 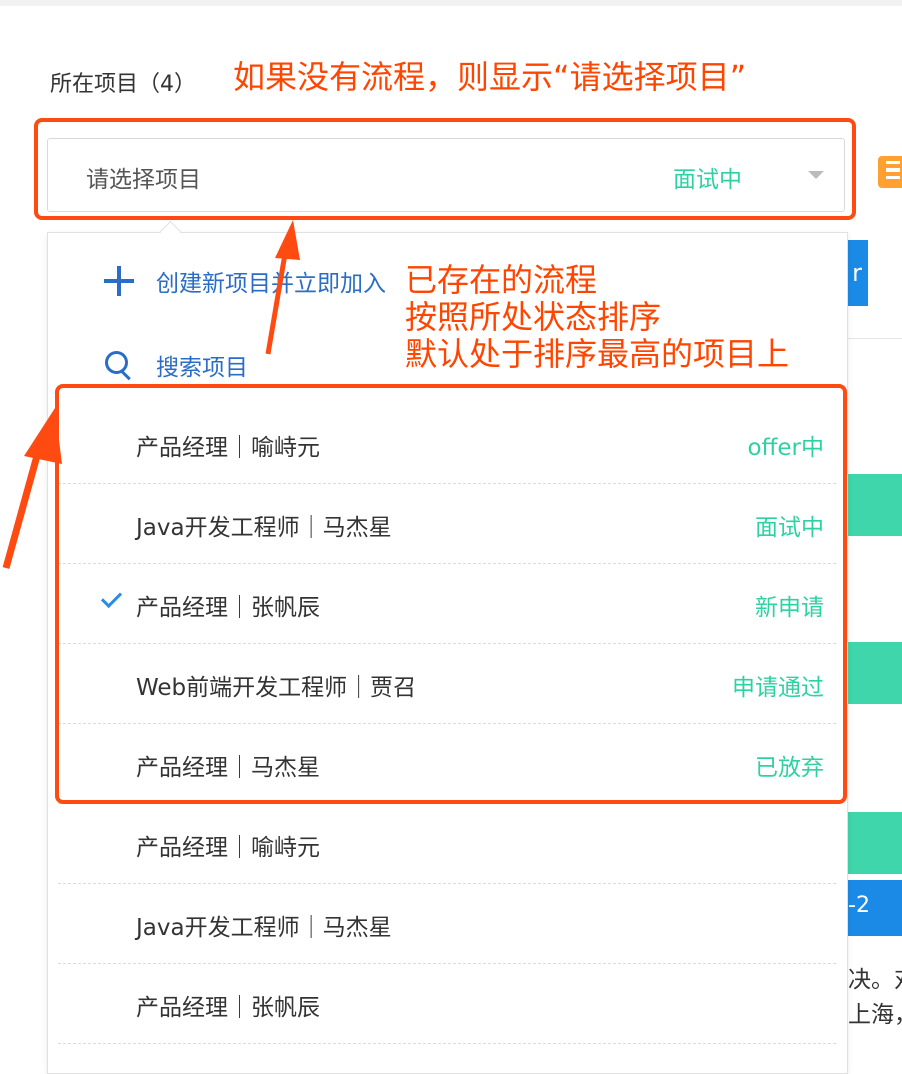 I want to click on arrow-to-list, so click(x=23, y=506).